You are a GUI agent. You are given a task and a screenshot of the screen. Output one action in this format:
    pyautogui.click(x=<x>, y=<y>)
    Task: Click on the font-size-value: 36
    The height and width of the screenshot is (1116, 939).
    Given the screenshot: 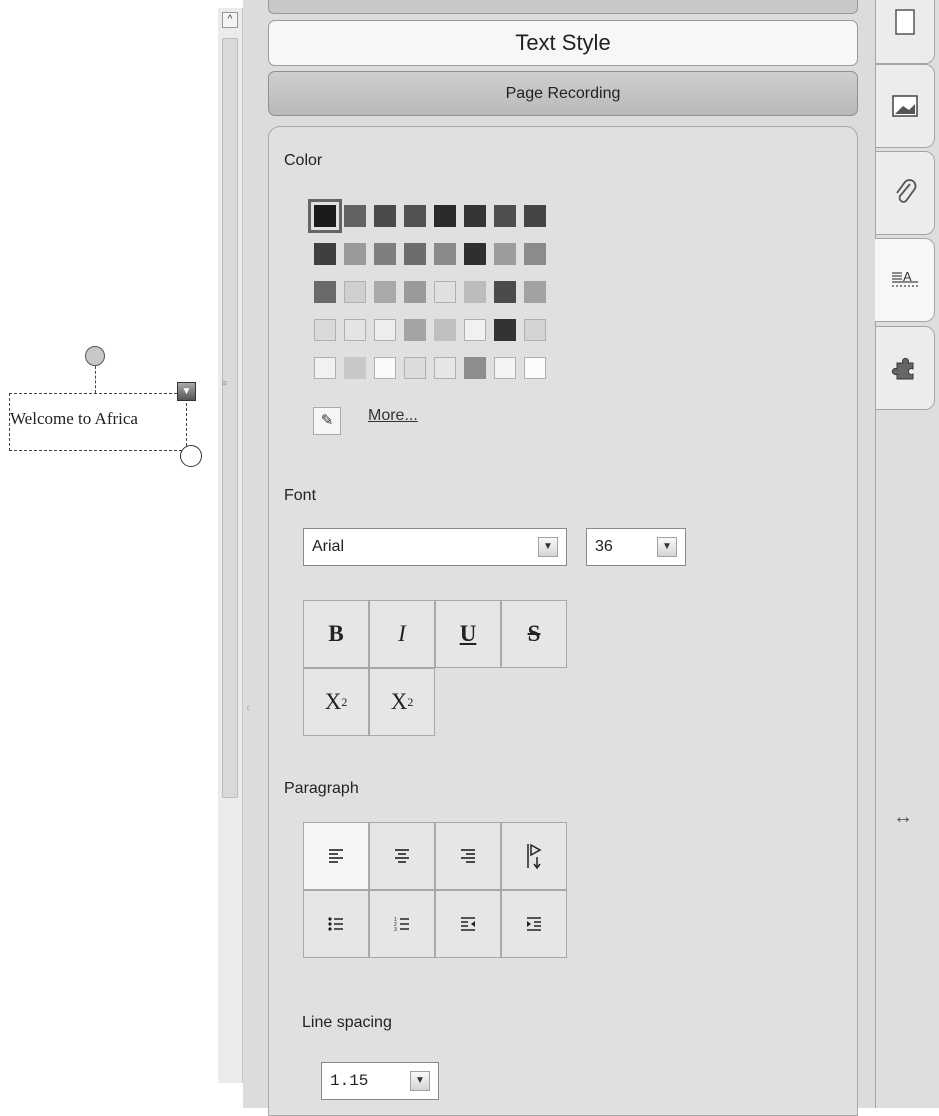 What is the action you would take?
    pyautogui.click(x=604, y=546)
    